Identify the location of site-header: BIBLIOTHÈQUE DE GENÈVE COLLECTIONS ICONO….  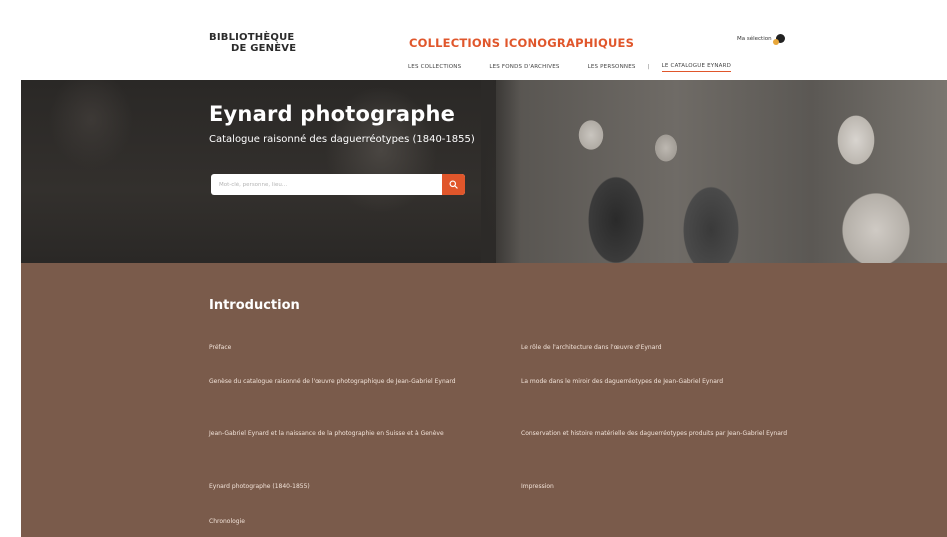
(484, 49).